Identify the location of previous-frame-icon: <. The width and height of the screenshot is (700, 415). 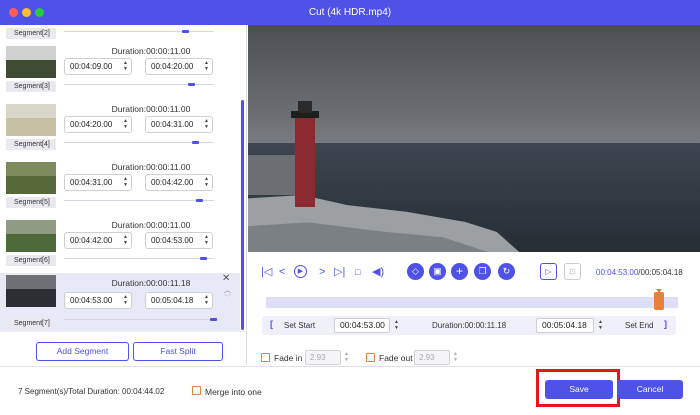
(282, 272).